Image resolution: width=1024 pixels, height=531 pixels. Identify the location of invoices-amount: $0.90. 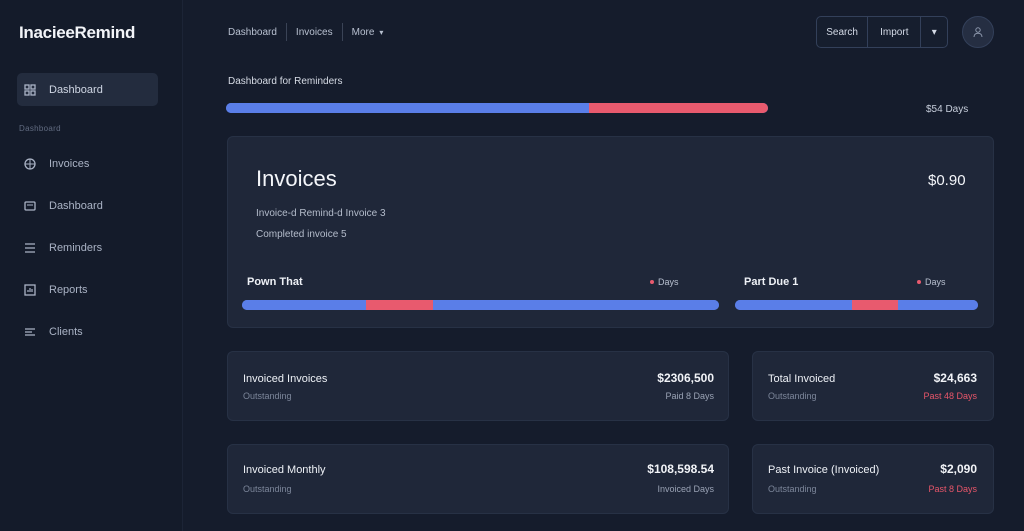
(947, 180).